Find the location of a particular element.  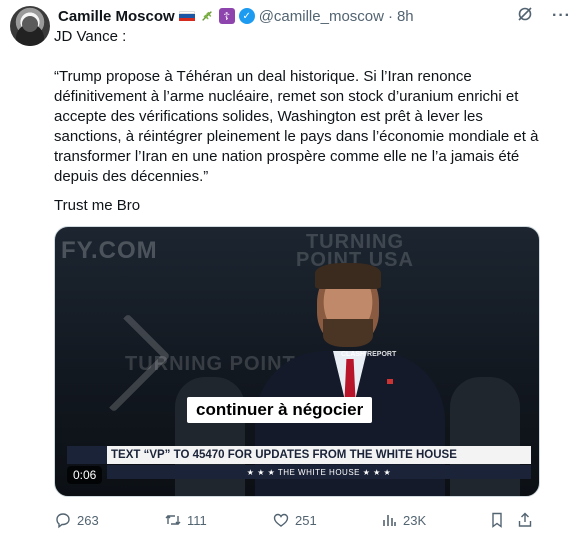

verified-badge-icon: ✓ is located at coordinates (246, 16).